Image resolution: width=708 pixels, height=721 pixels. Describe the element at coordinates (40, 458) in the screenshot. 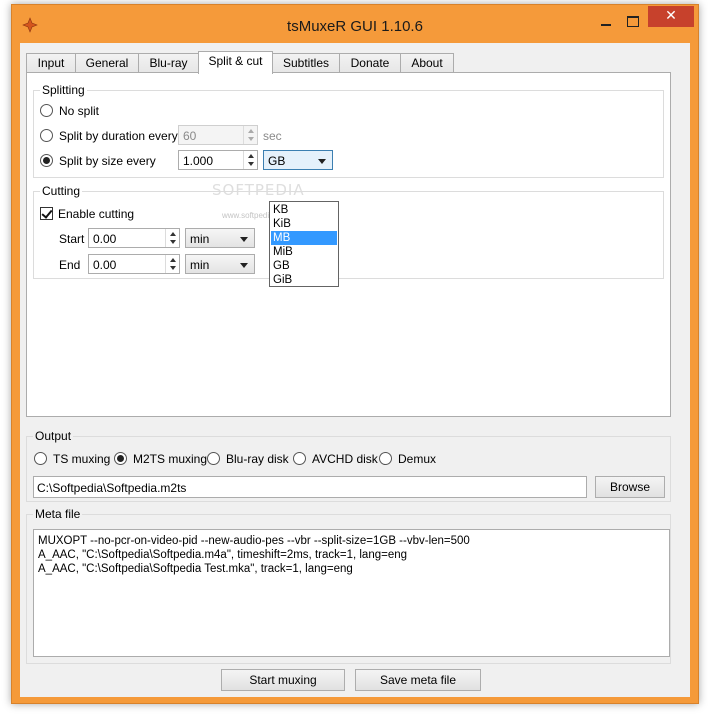

I see `ts-muxing-radio` at that location.